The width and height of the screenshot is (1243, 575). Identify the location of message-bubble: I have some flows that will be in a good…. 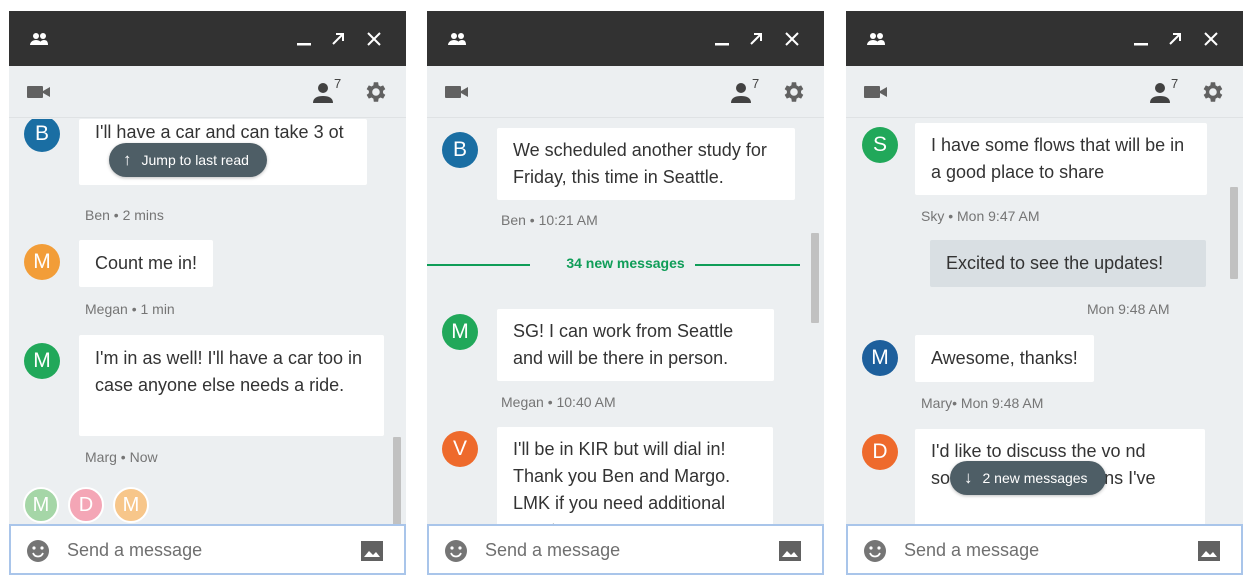
(1061, 159).